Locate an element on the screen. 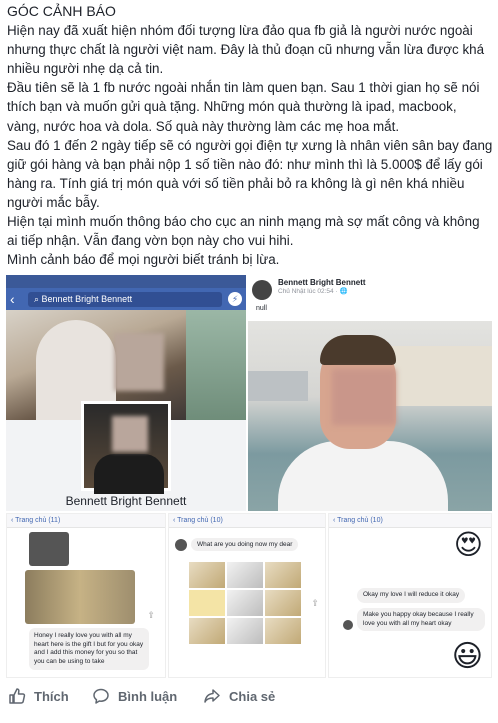  search-bar: ⌕ Bennett Bright Bennett is located at coordinates (125, 299).